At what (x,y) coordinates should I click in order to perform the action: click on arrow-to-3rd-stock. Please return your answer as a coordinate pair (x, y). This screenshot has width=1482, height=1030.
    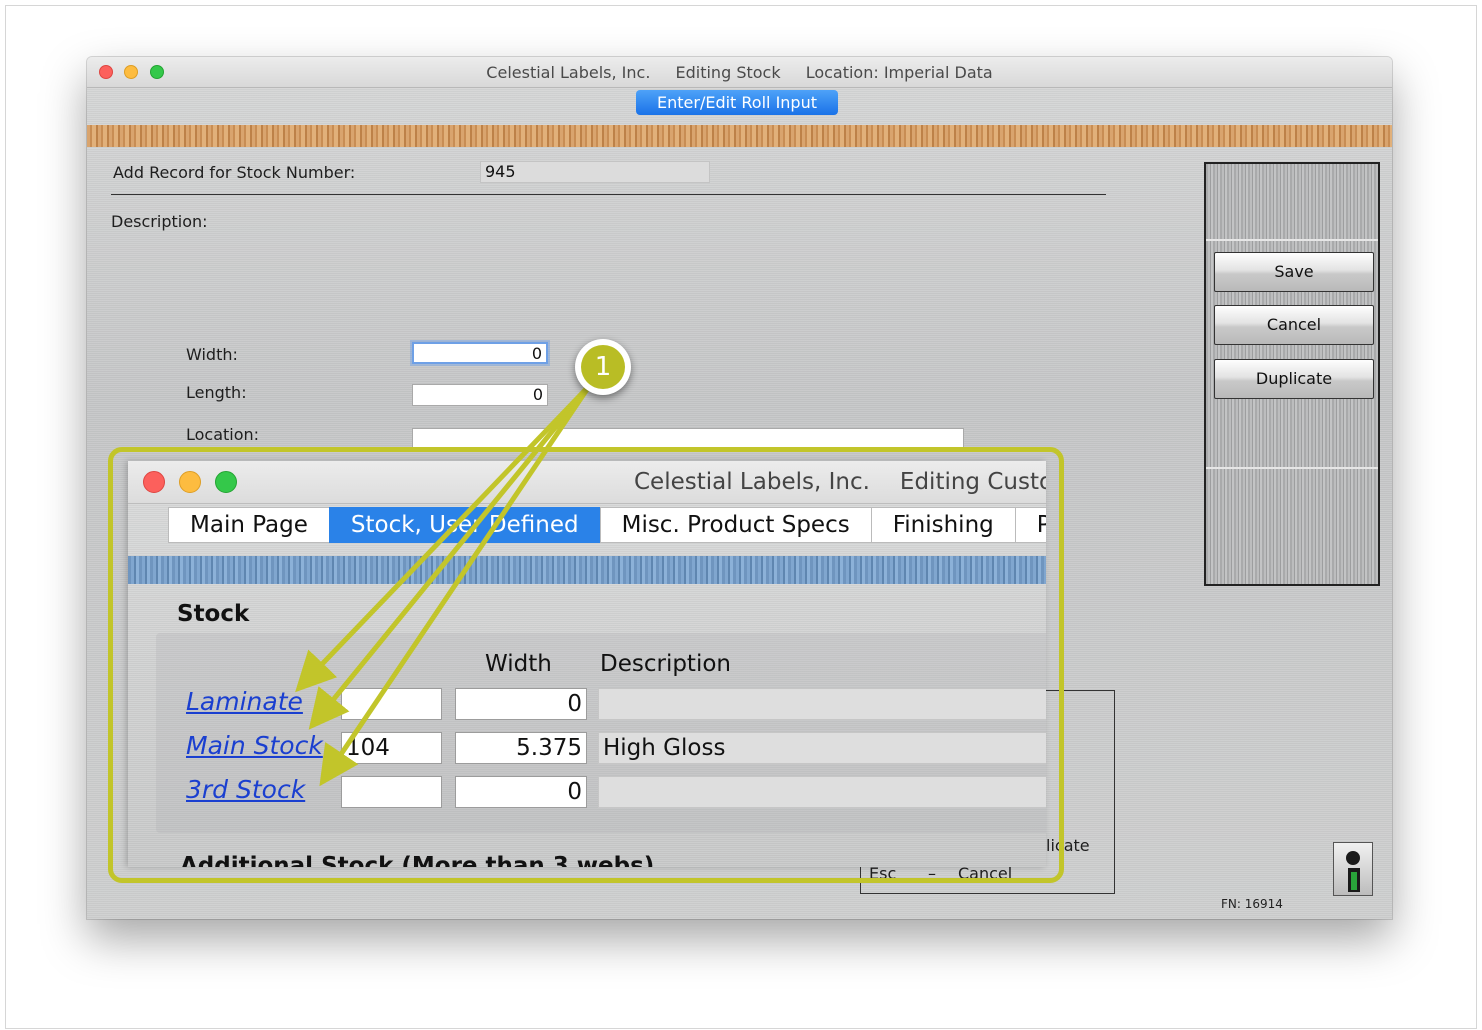
    Looking at the image, I should click on (456, 585).